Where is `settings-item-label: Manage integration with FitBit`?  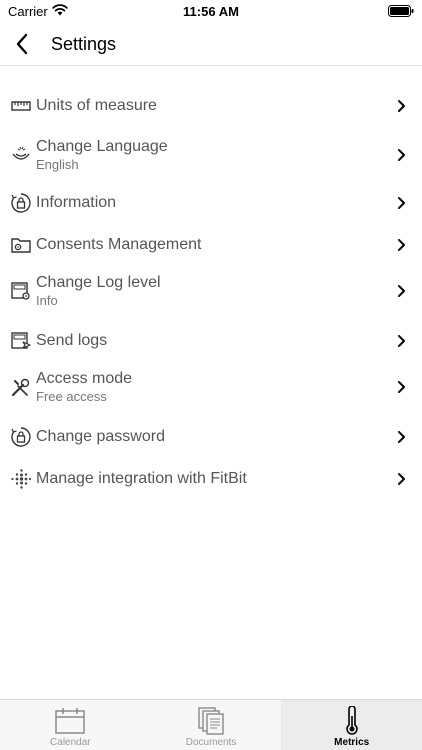 settings-item-label: Manage integration with FitBit is located at coordinates (141, 478).